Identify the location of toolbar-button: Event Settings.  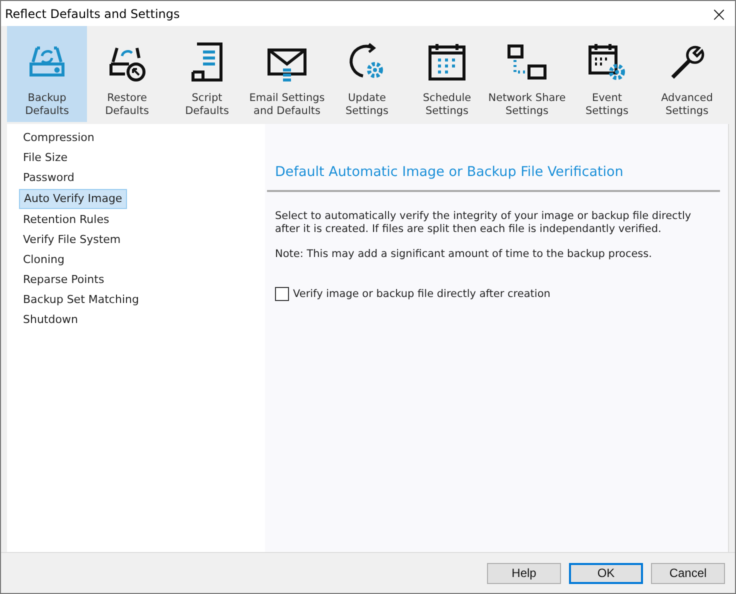
(607, 74).